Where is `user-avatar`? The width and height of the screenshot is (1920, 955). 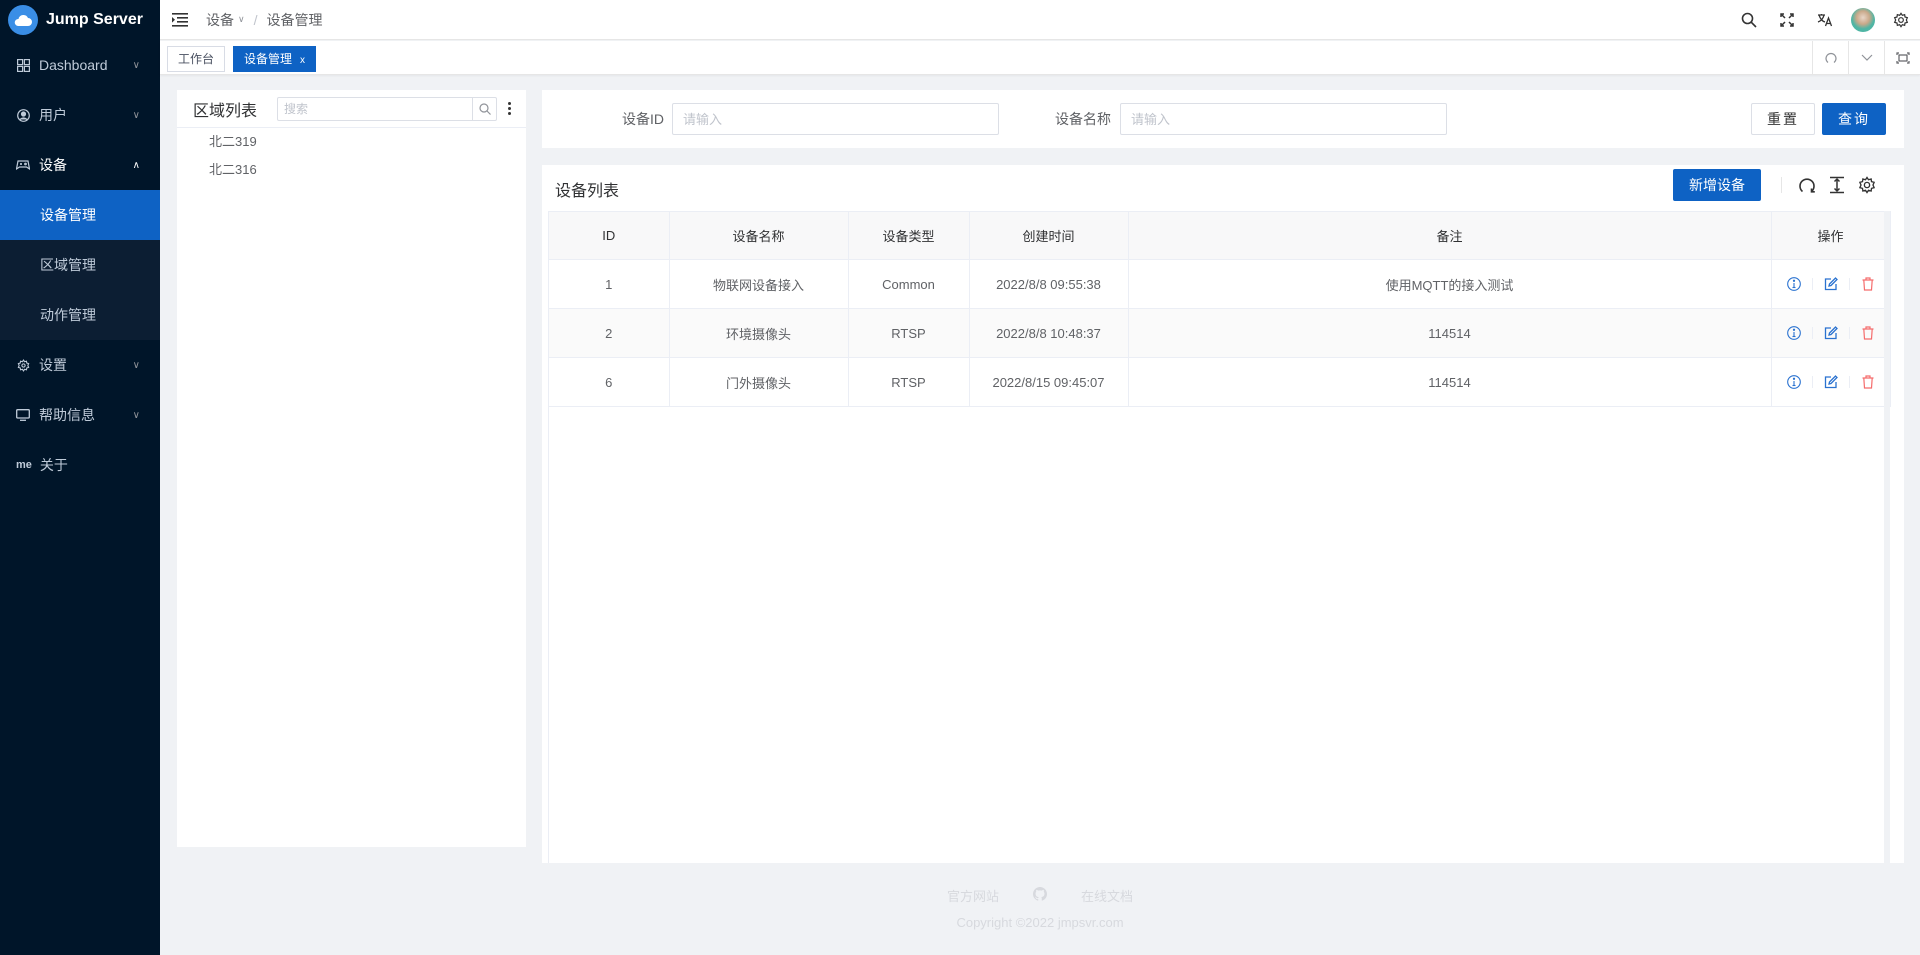
user-avatar is located at coordinates (1863, 20).